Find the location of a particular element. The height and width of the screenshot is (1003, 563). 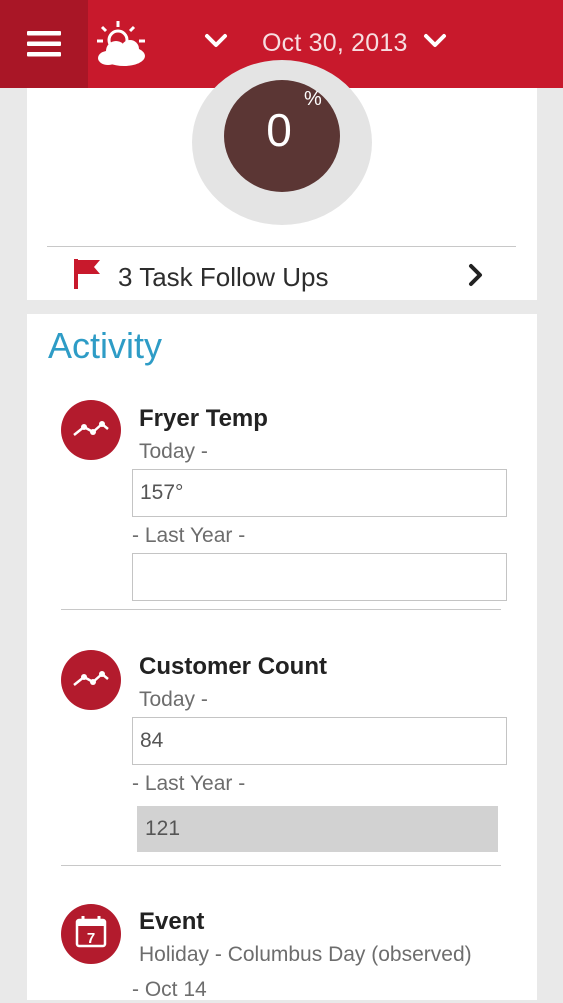

activity-title: Activity is located at coordinates (105, 345).